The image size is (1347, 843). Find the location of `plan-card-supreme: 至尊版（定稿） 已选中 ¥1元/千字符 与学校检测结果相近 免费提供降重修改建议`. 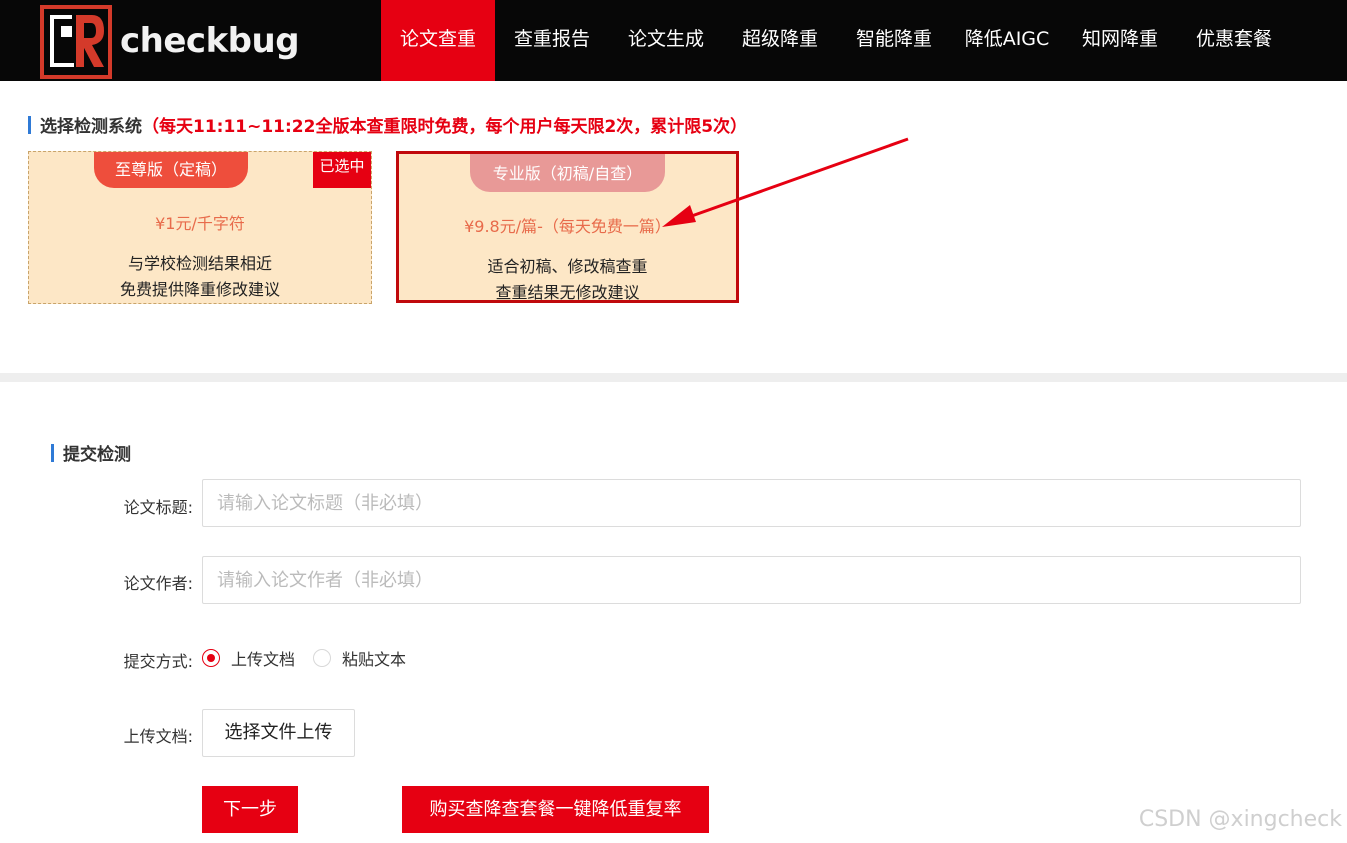

plan-card-supreme: 至尊版（定稿） 已选中 ¥1元/千字符 与学校检测结果相近 免费提供降重修改建议 is located at coordinates (200, 227).